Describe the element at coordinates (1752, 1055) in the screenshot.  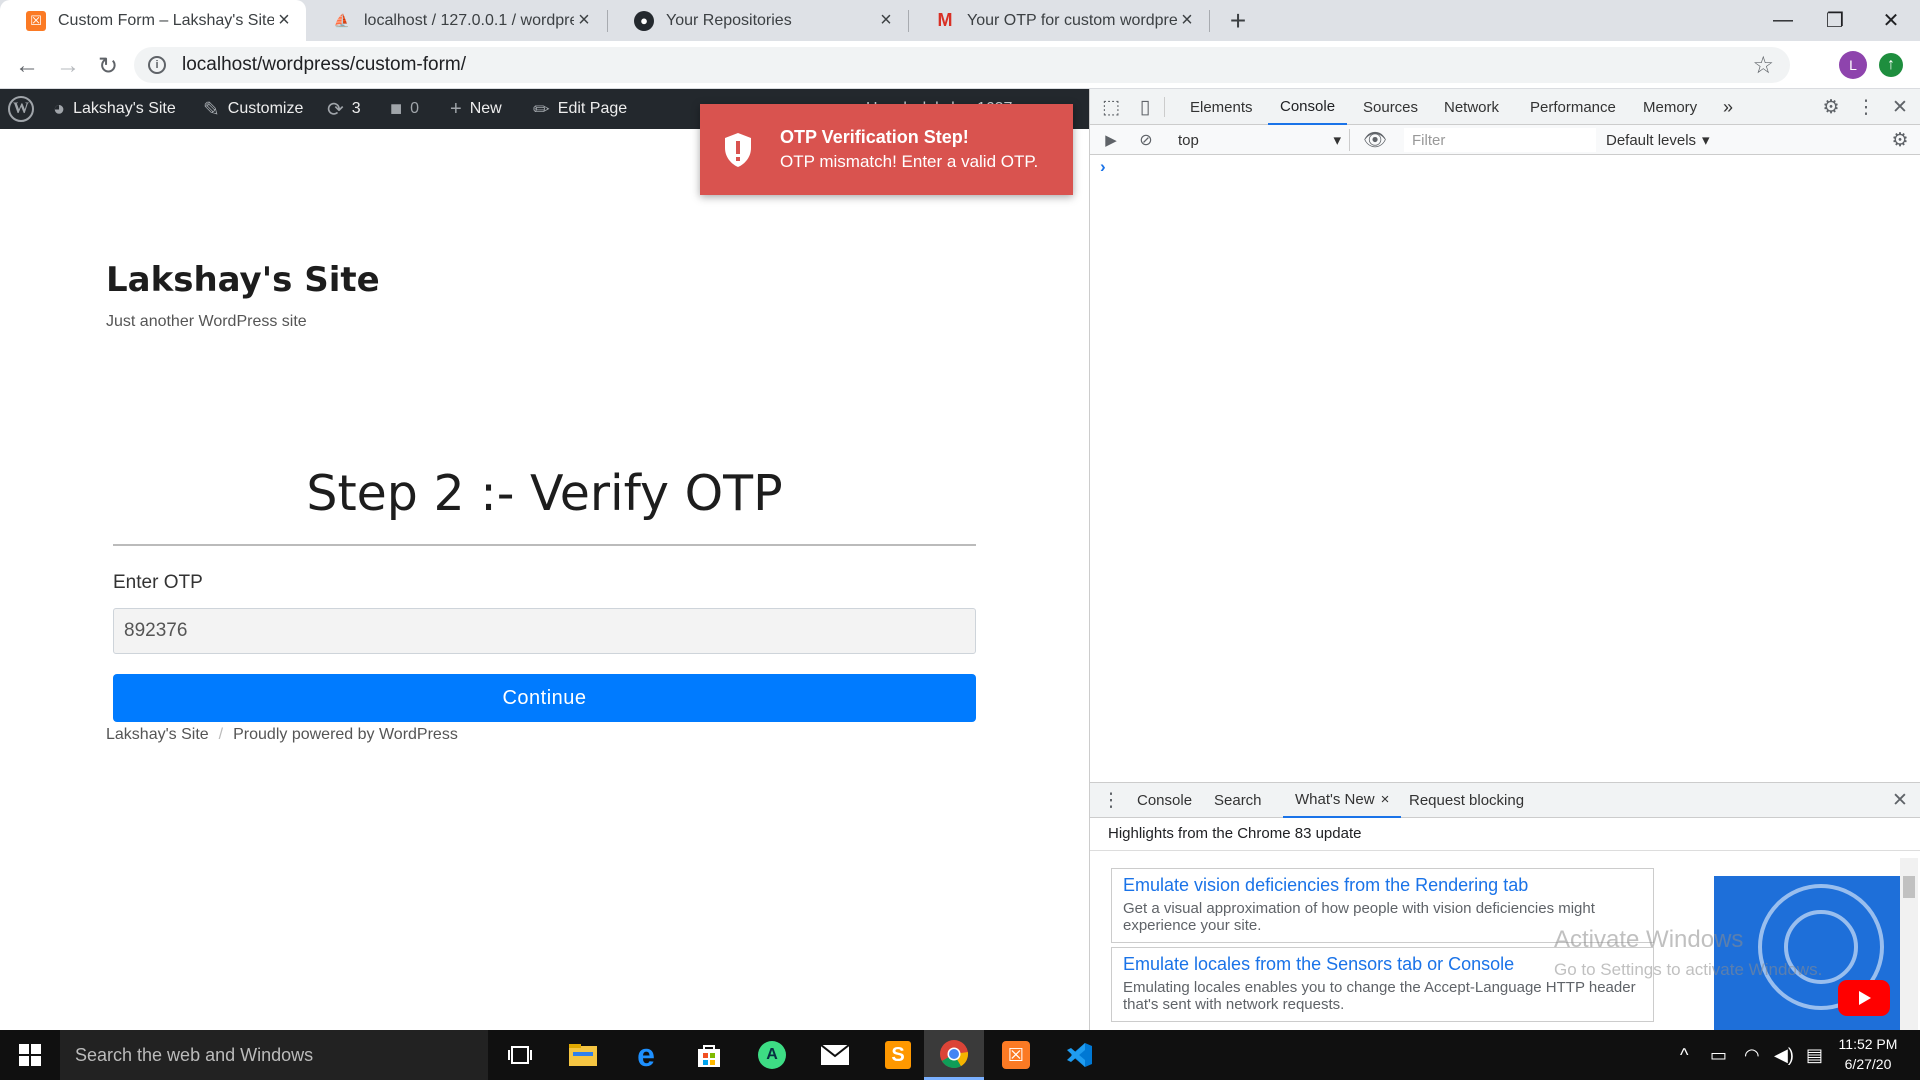
I see `wifi-icon: ◠` at that location.